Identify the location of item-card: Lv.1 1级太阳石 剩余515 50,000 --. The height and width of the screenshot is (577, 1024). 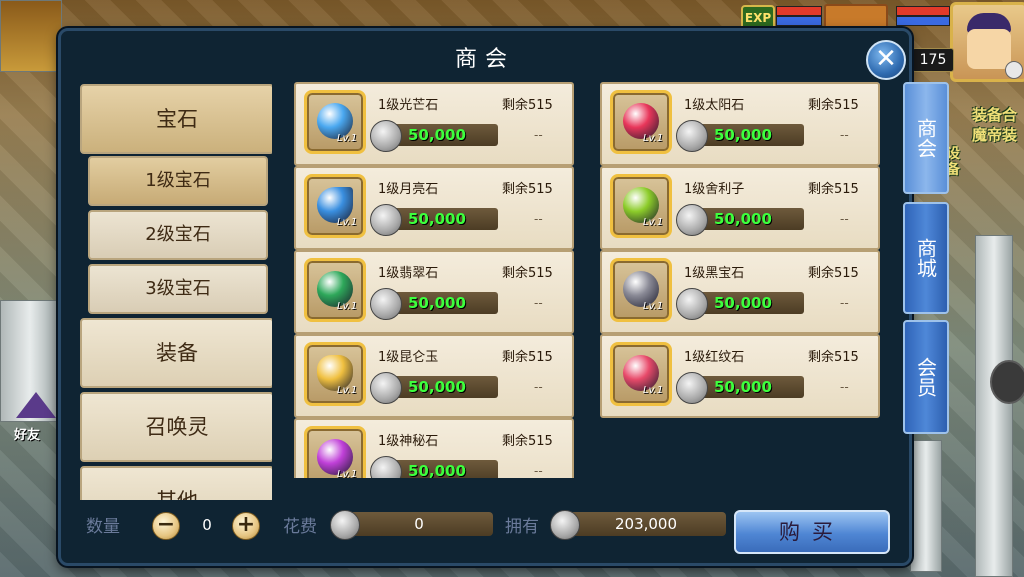
(740, 124).